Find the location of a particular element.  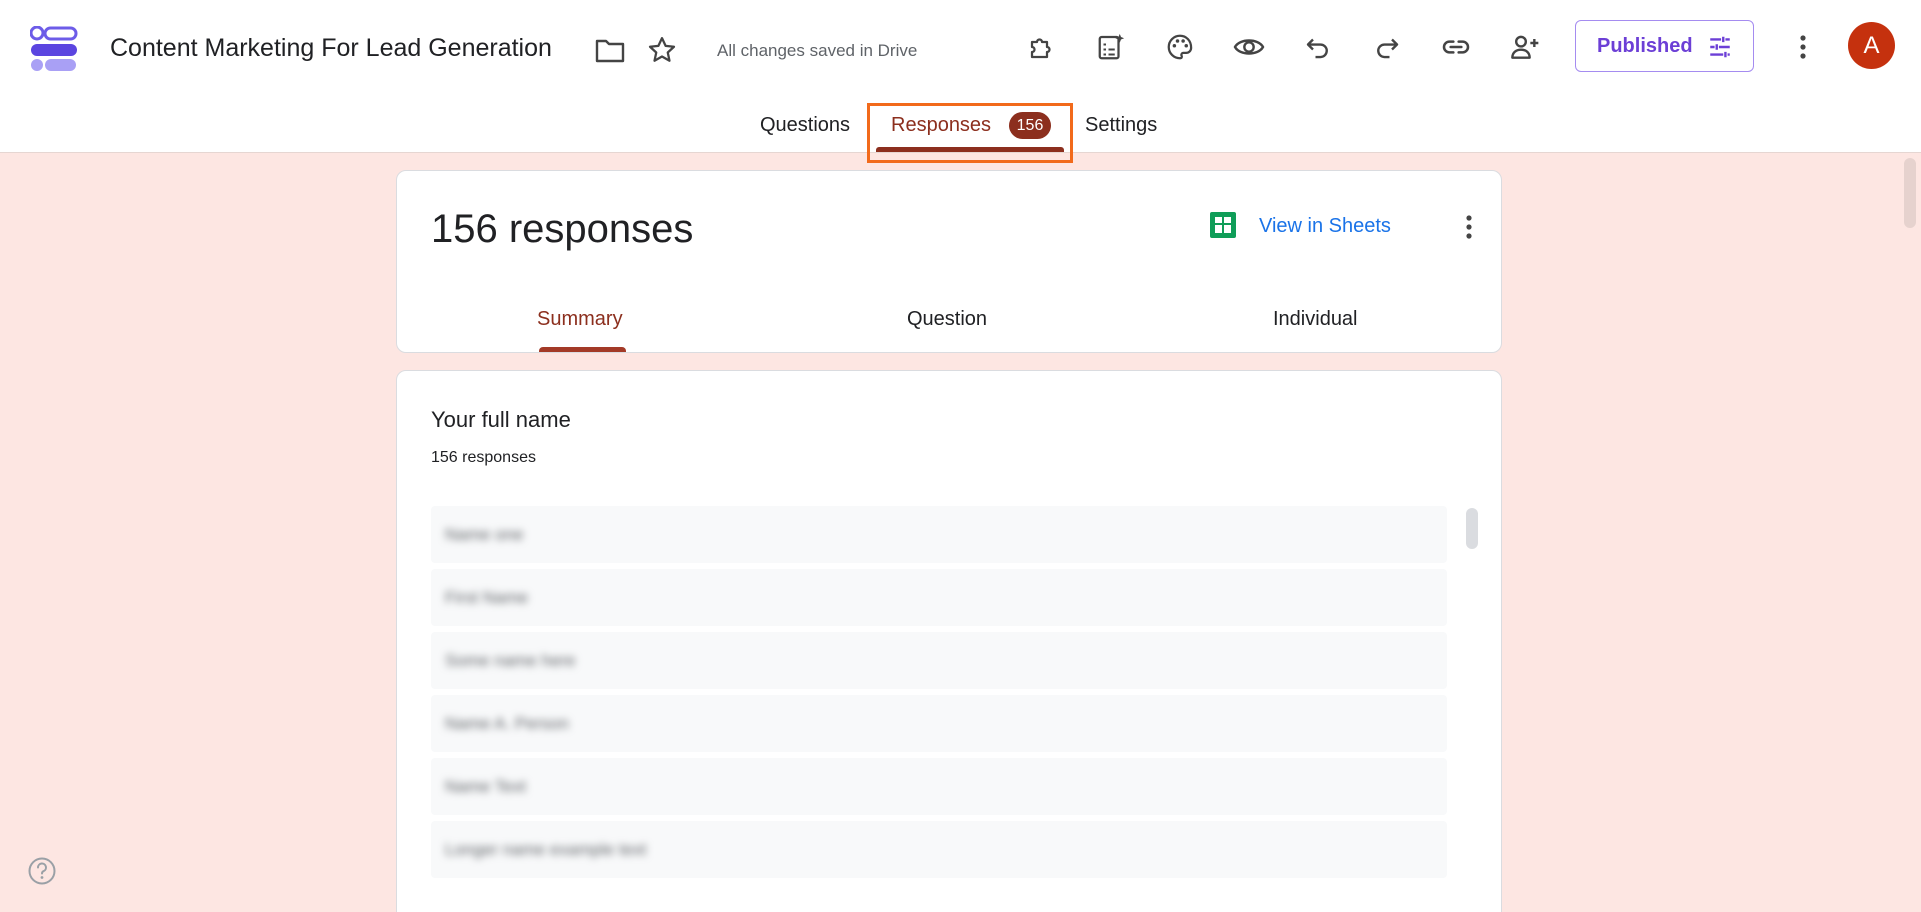

sheets-icon is located at coordinates (1223, 225).